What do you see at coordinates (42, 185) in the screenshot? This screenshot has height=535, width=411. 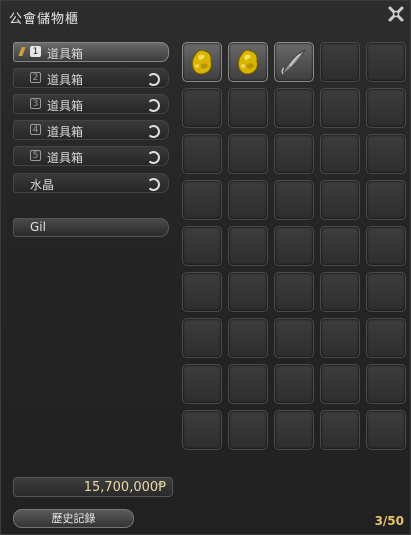 I see `tab-label: 水晶` at bounding box center [42, 185].